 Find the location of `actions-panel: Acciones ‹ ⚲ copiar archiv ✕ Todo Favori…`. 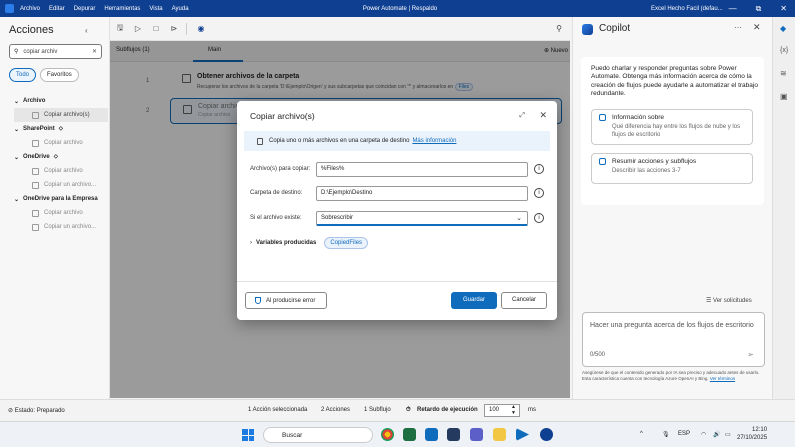

actions-panel: Acciones ‹ ⚲ copiar archiv ✕ Todo Favori… is located at coordinates (55, 208).